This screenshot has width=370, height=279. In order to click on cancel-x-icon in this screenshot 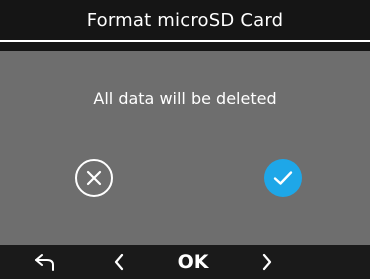, I will do `click(94, 178)`.